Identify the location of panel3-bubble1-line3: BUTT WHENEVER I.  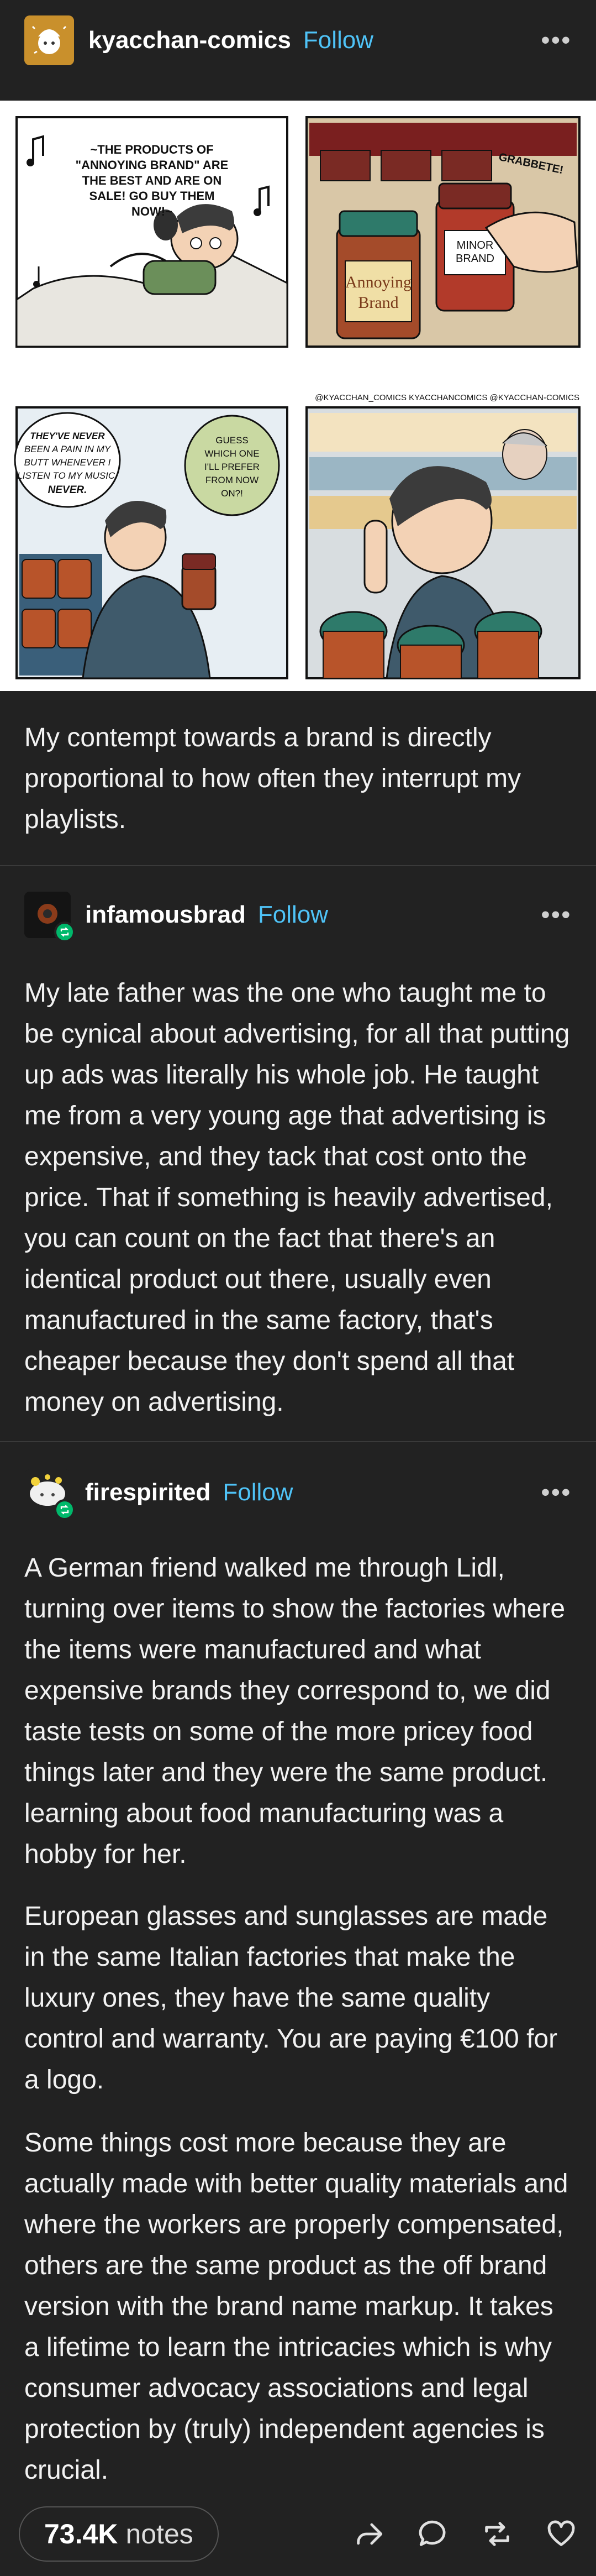
(67, 462).